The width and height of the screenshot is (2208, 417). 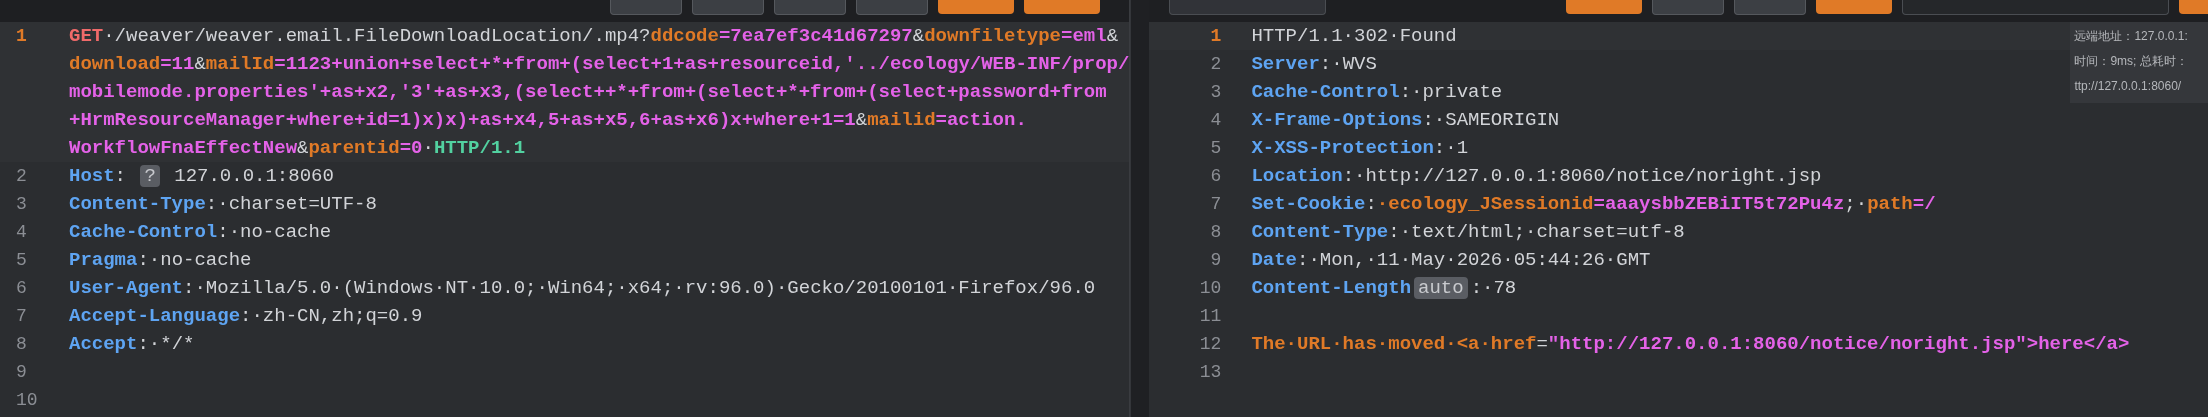 What do you see at coordinates (548, 120) in the screenshot?
I see `code-line: +HrmResourceManager+where+id=1)x)x)+as+x4,5+as+x5,6+as+x6)x+where+1=1&mailid=action.` at bounding box center [548, 120].